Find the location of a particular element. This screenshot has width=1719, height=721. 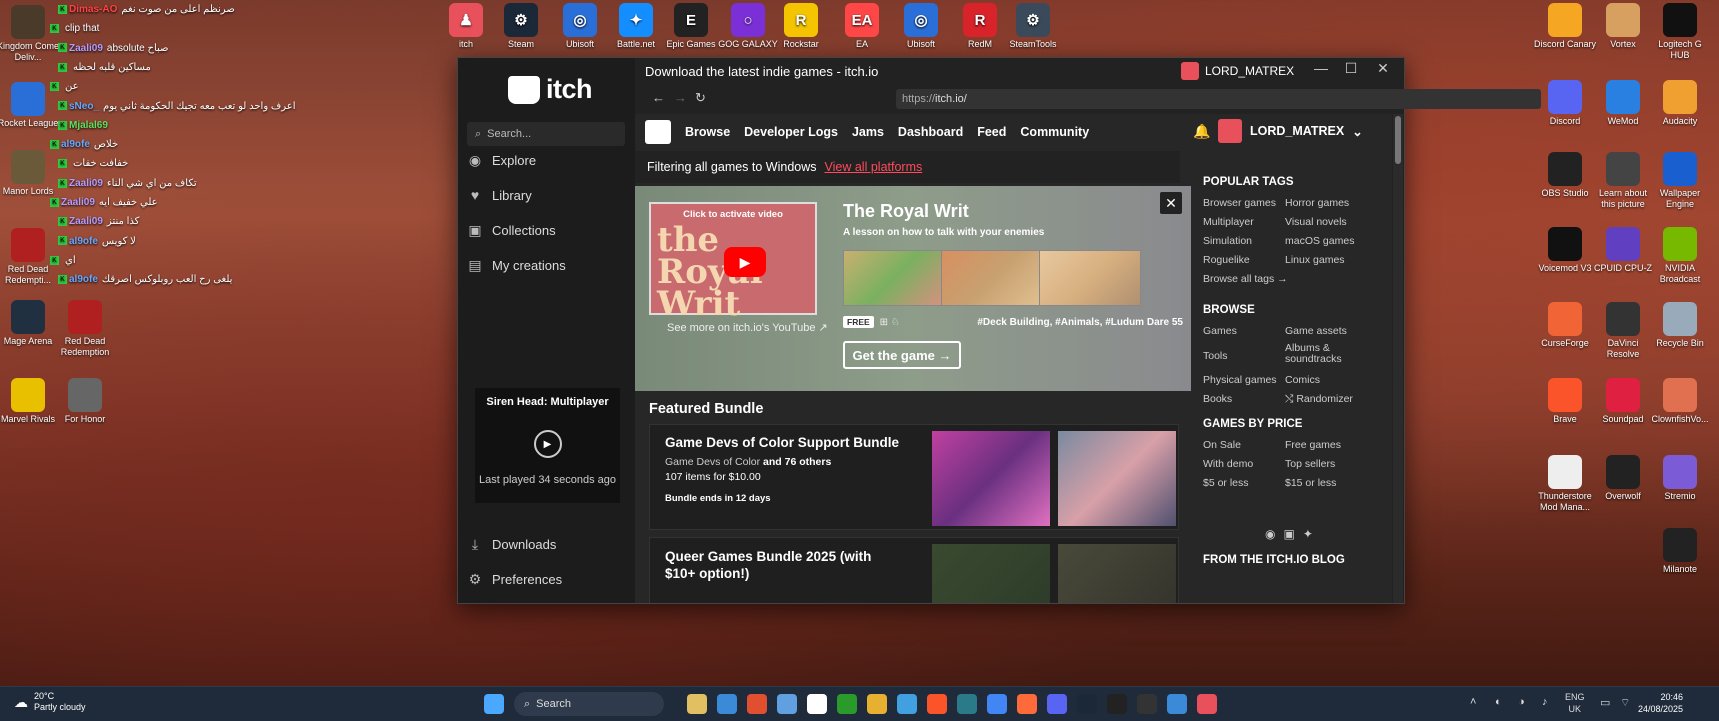

desktop-icon-app: Overwolf is located at coordinates (1623, 478).